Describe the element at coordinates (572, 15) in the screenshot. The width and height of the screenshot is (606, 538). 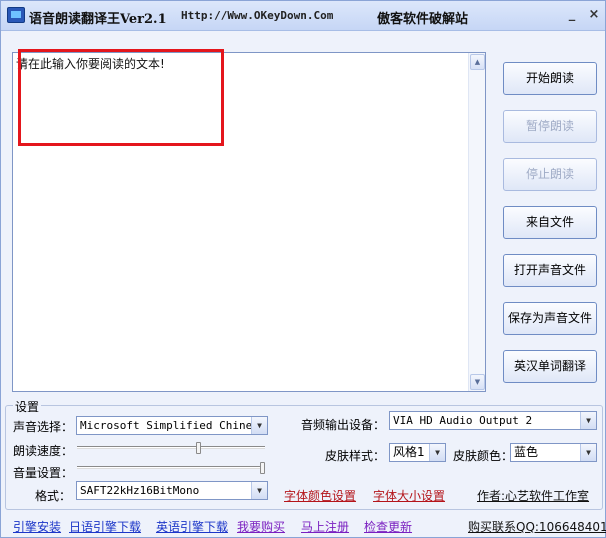
I see `minimize-button: _` at that location.